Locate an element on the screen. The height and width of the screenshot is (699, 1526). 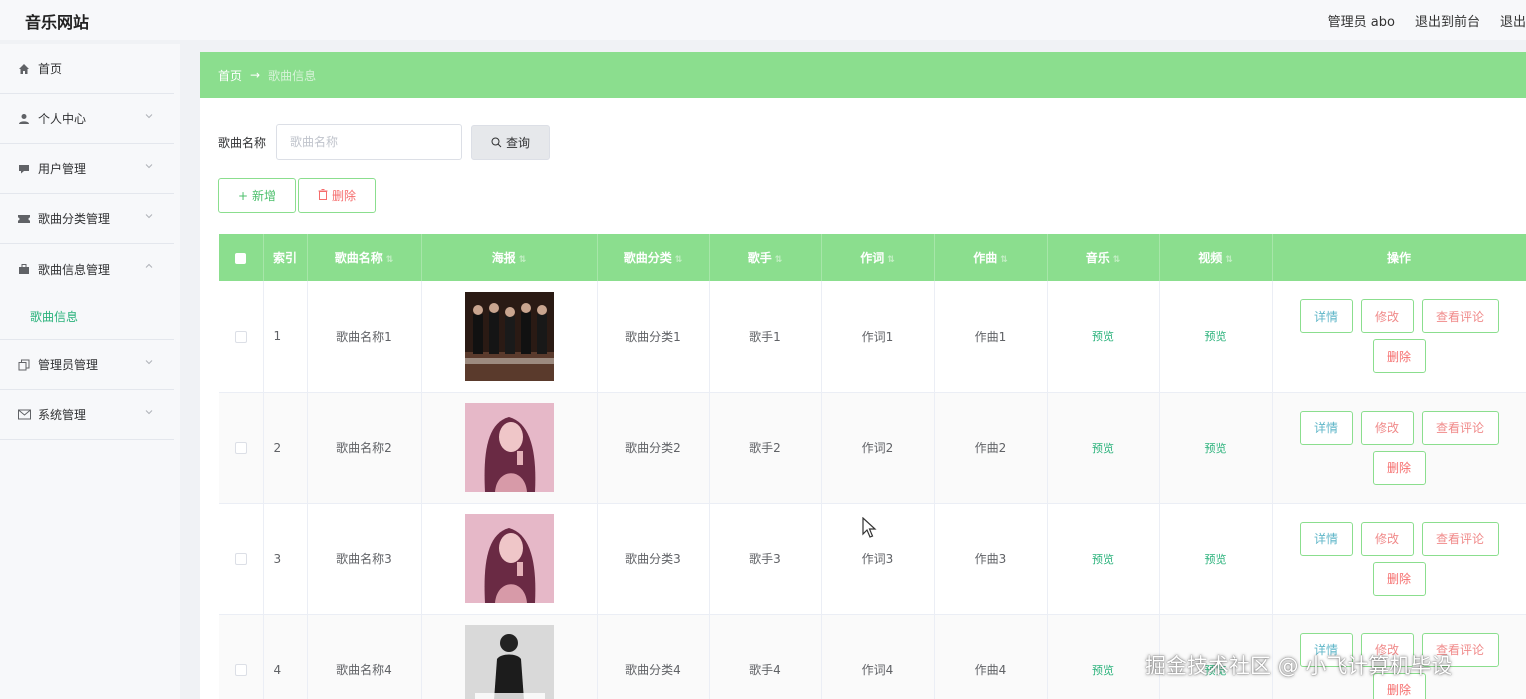
sidebar-item-label: 歌曲信息管理 is located at coordinates (74, 269).